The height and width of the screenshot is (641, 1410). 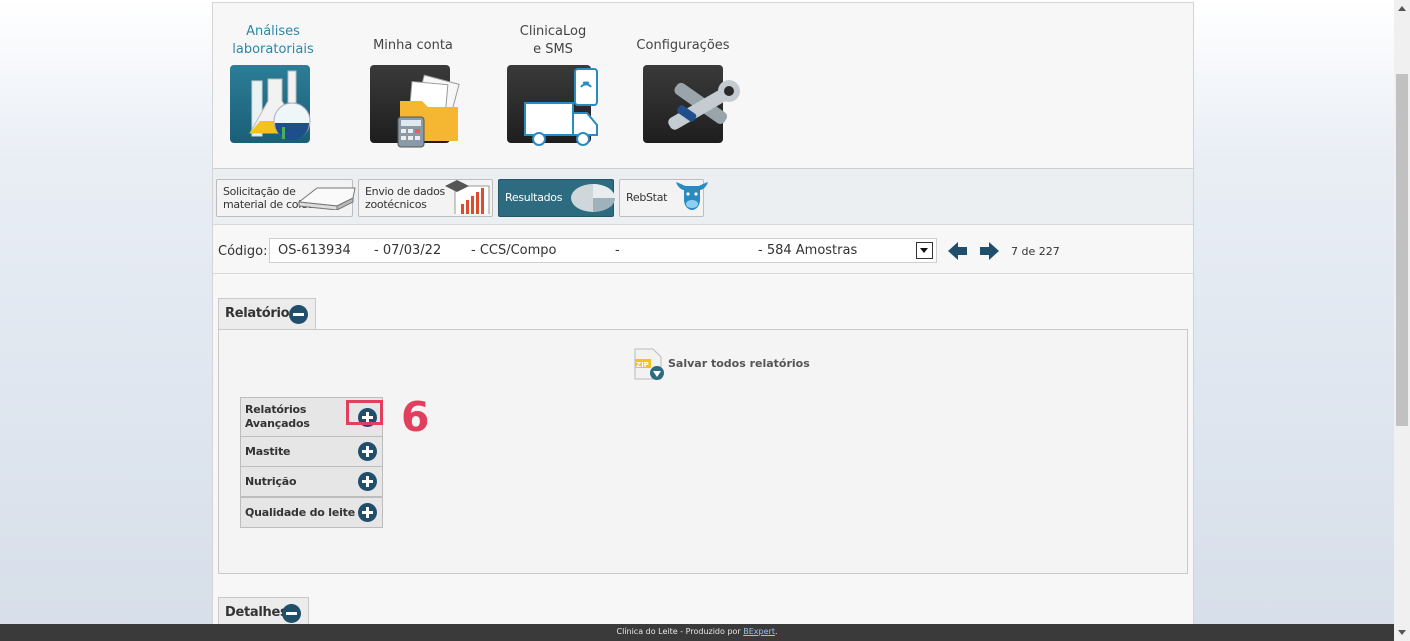 What do you see at coordinates (534, 197) in the screenshot?
I see `sub-nav-label: Resultados` at bounding box center [534, 197].